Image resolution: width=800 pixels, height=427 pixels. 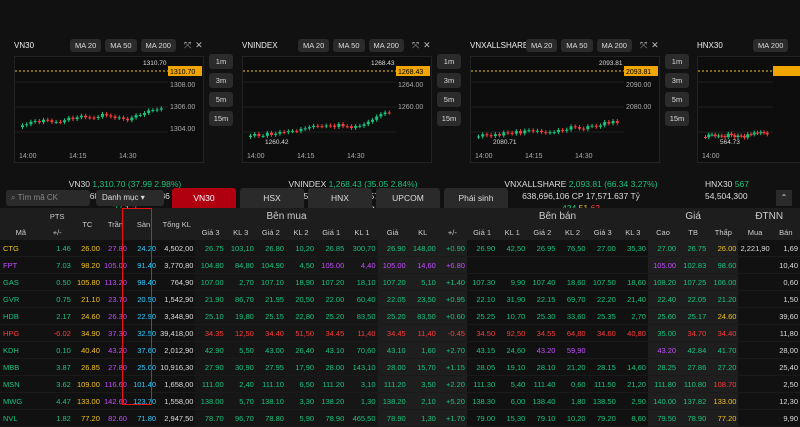 What do you see at coordinates (392, 316) in the screenshot?
I see `table-cell: 25.20` at bounding box center [392, 316].